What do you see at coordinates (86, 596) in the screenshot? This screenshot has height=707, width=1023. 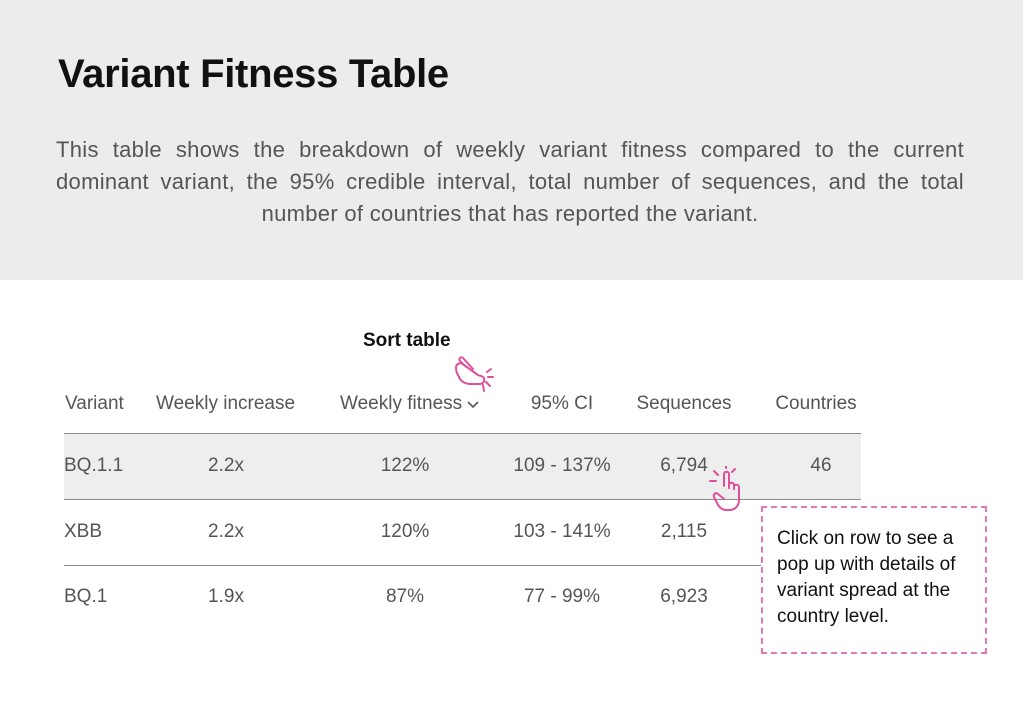 I see `cell-variant: BQ.1` at bounding box center [86, 596].